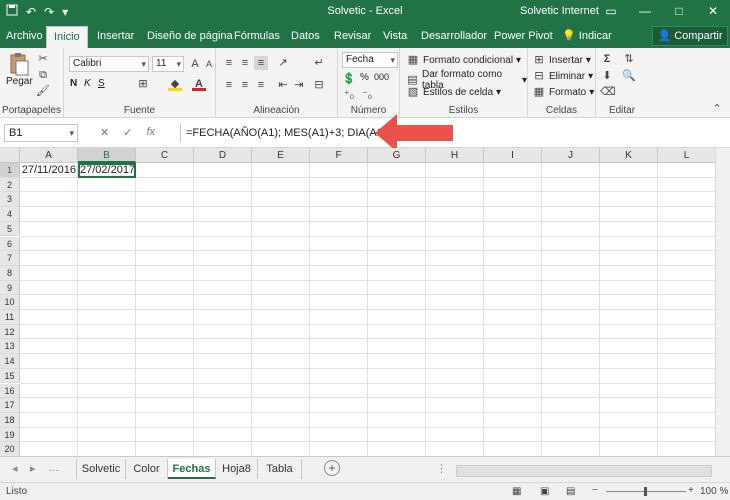 The height and width of the screenshot is (500, 730). Describe the element at coordinates (611, 12) in the screenshot. I see `ribbon-options-icon: ▭` at that location.